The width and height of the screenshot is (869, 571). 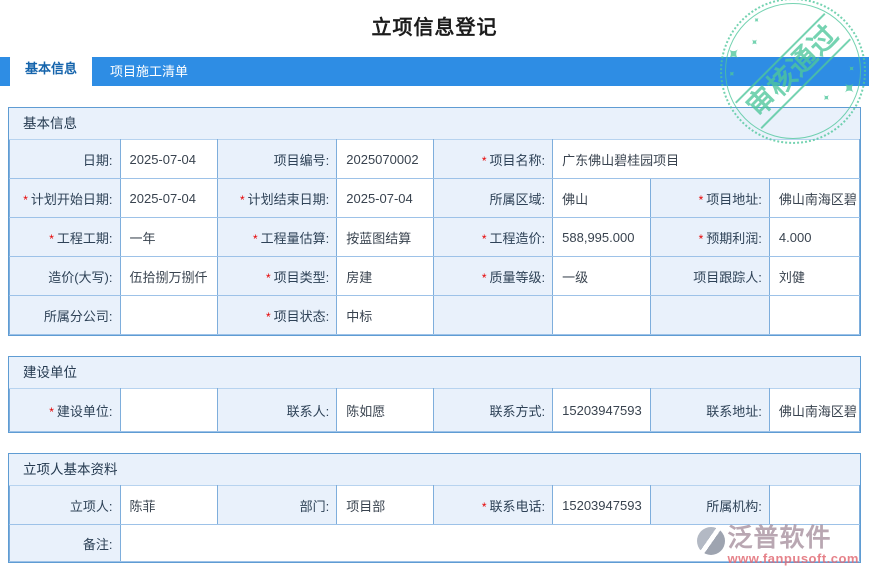 What do you see at coordinates (493, 505) in the screenshot?
I see `phone-label: * 联系电话:` at bounding box center [493, 505].